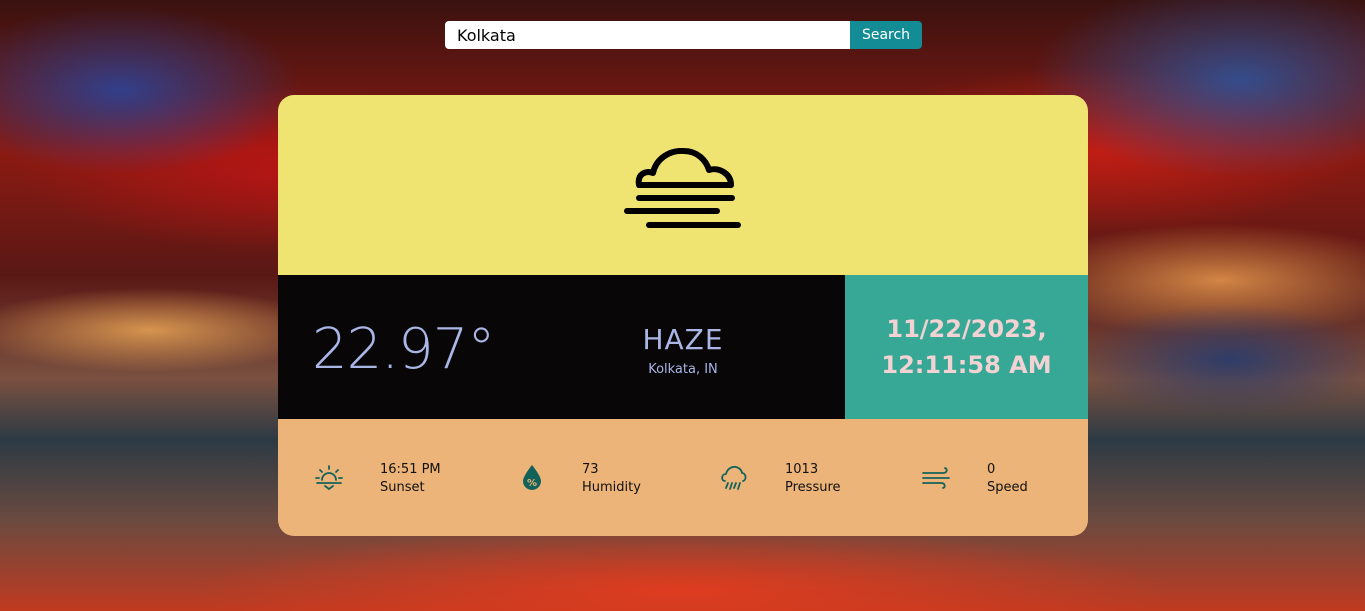 The width and height of the screenshot is (1365, 611). Describe the element at coordinates (403, 349) in the screenshot. I see `temperature-value: 22.97°` at that location.